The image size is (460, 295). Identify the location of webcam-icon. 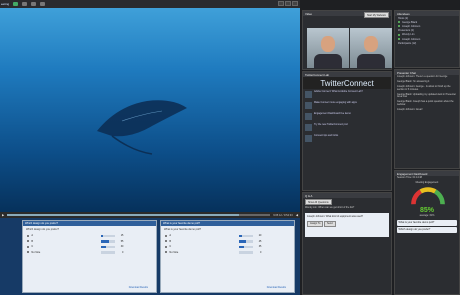
(25, 4).